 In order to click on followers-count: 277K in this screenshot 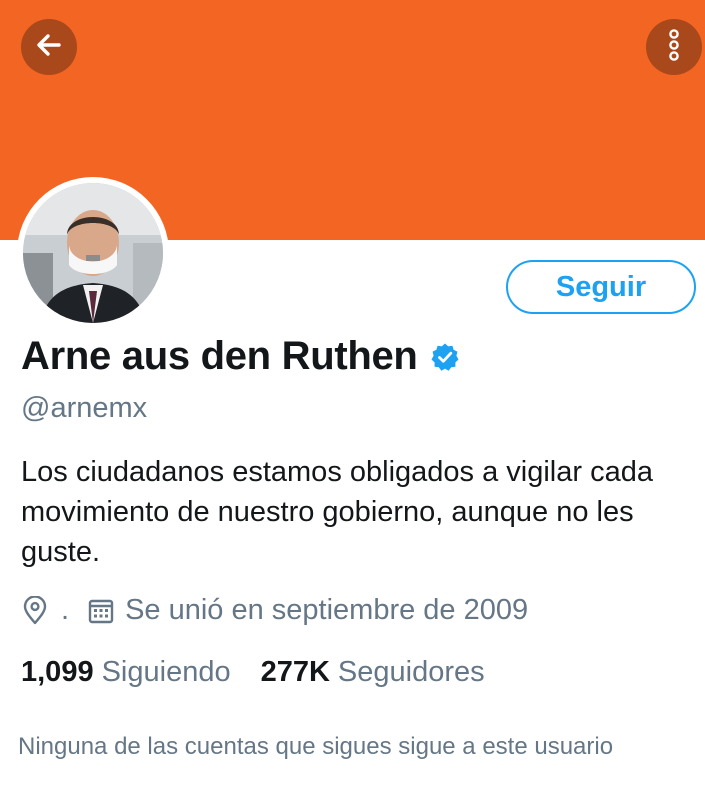, I will do `click(295, 672)`.